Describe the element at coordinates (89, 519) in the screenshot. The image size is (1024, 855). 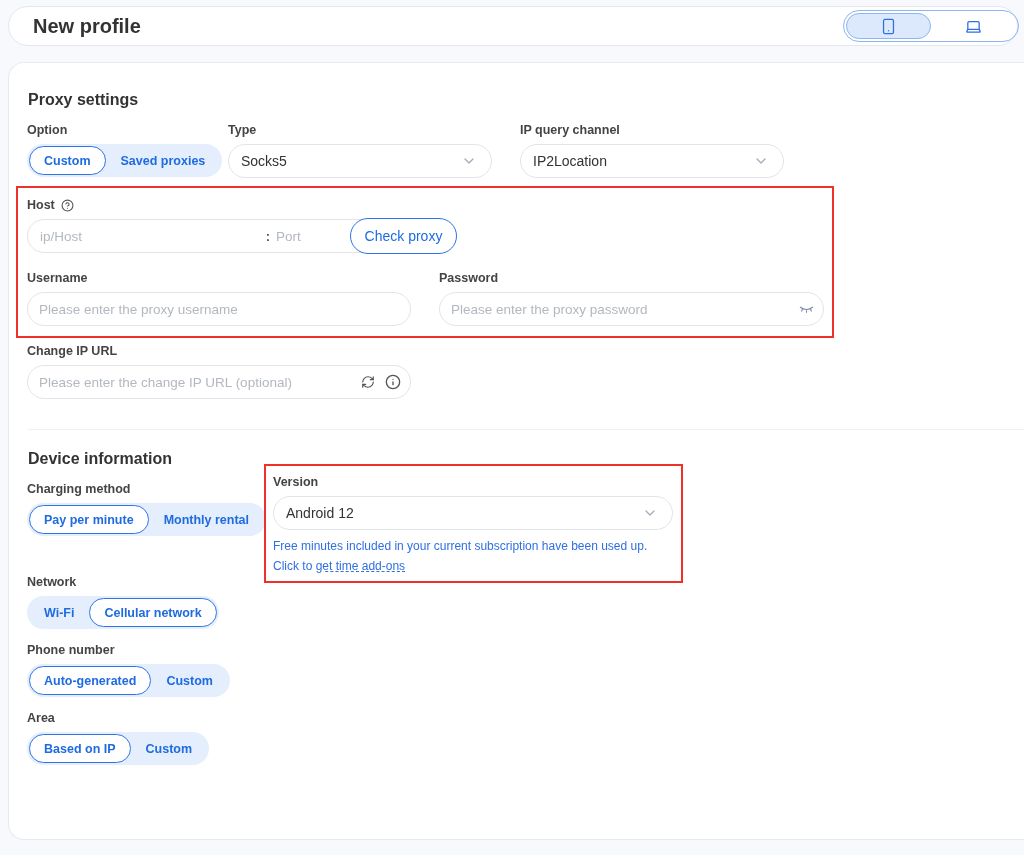
I see `segment-option: Pay per minute` at that location.